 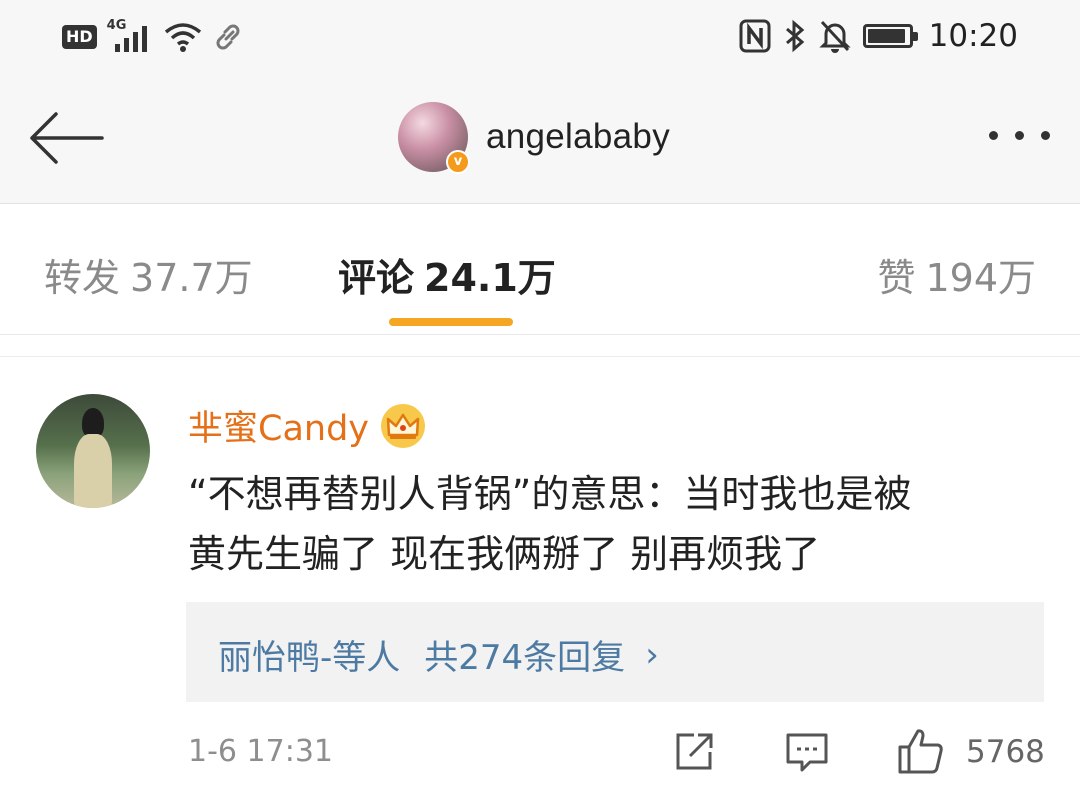 I want to click on nfc-icon, so click(x=755, y=36).